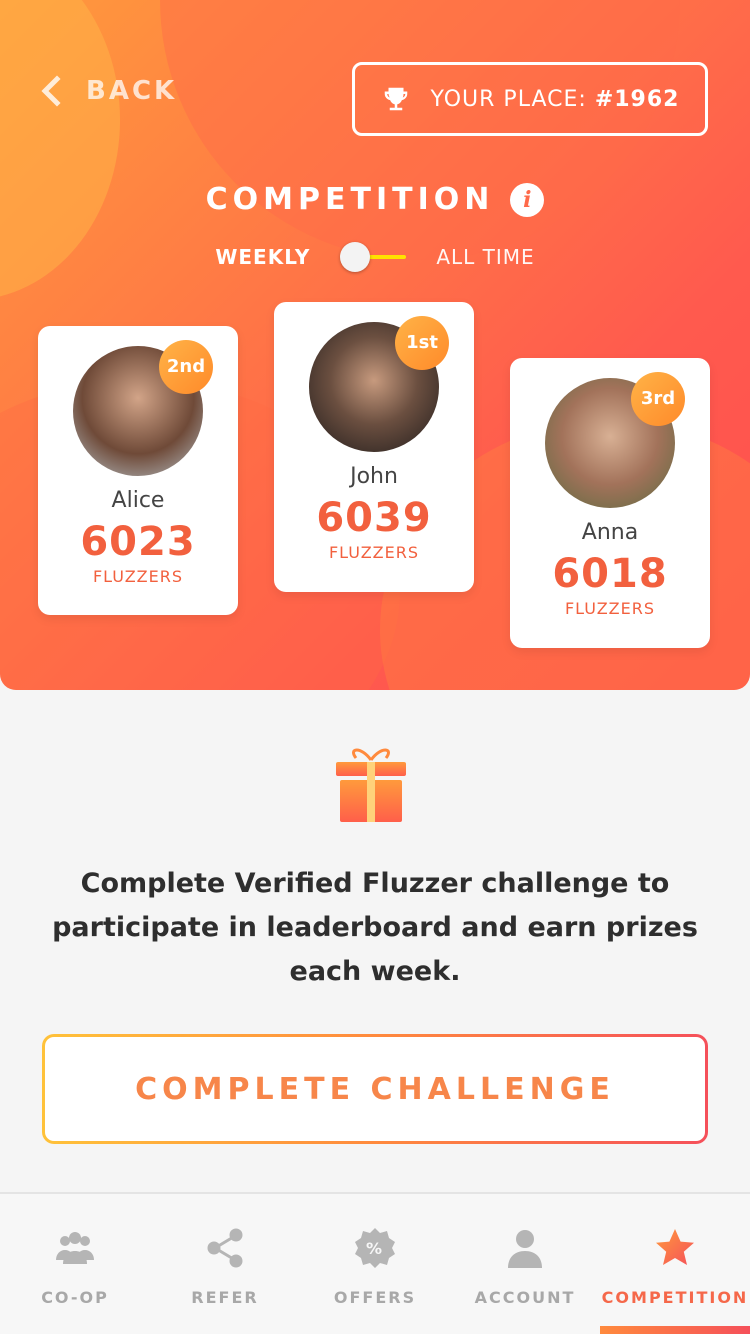 Image resolution: width=750 pixels, height=1334 pixels. I want to click on switch-knob, so click(355, 257).